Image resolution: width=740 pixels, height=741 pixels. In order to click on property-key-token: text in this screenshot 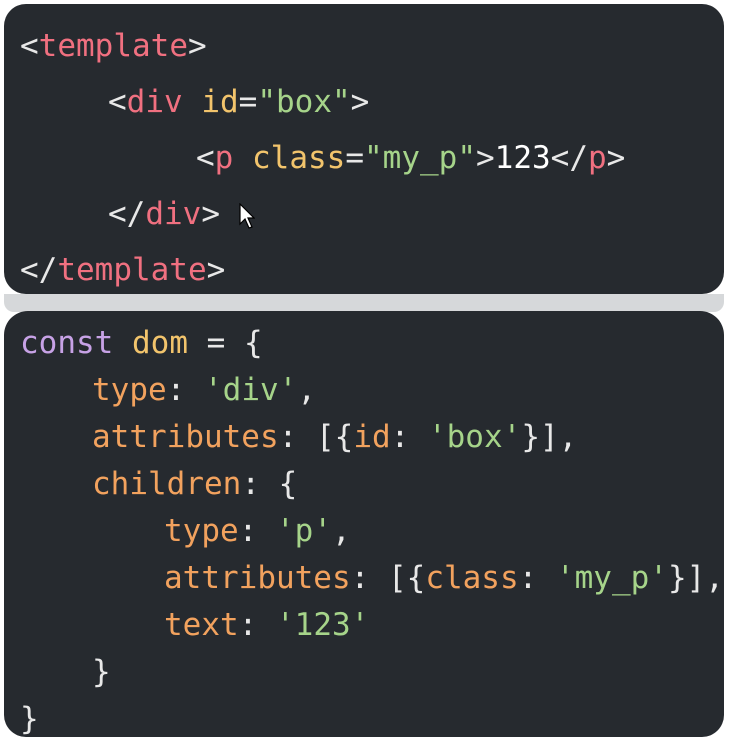, I will do `click(201, 625)`.